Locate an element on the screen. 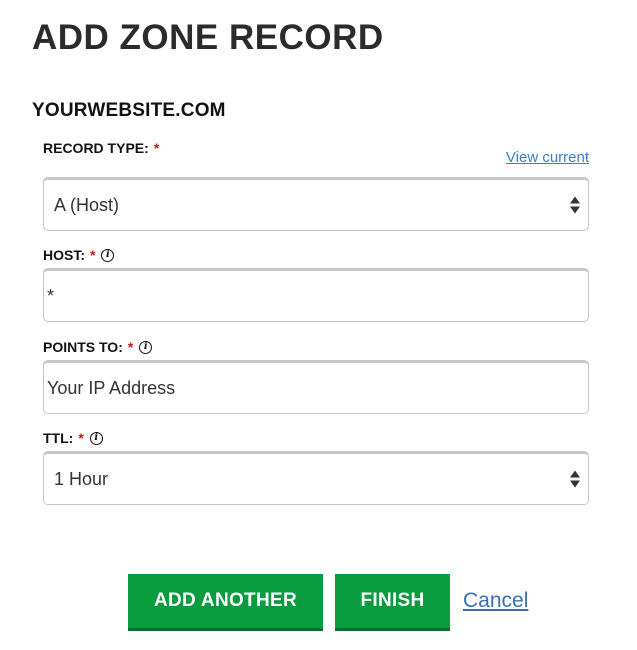 This screenshot has height=650, width=637. host-label: HOST: * i is located at coordinates (79, 255).